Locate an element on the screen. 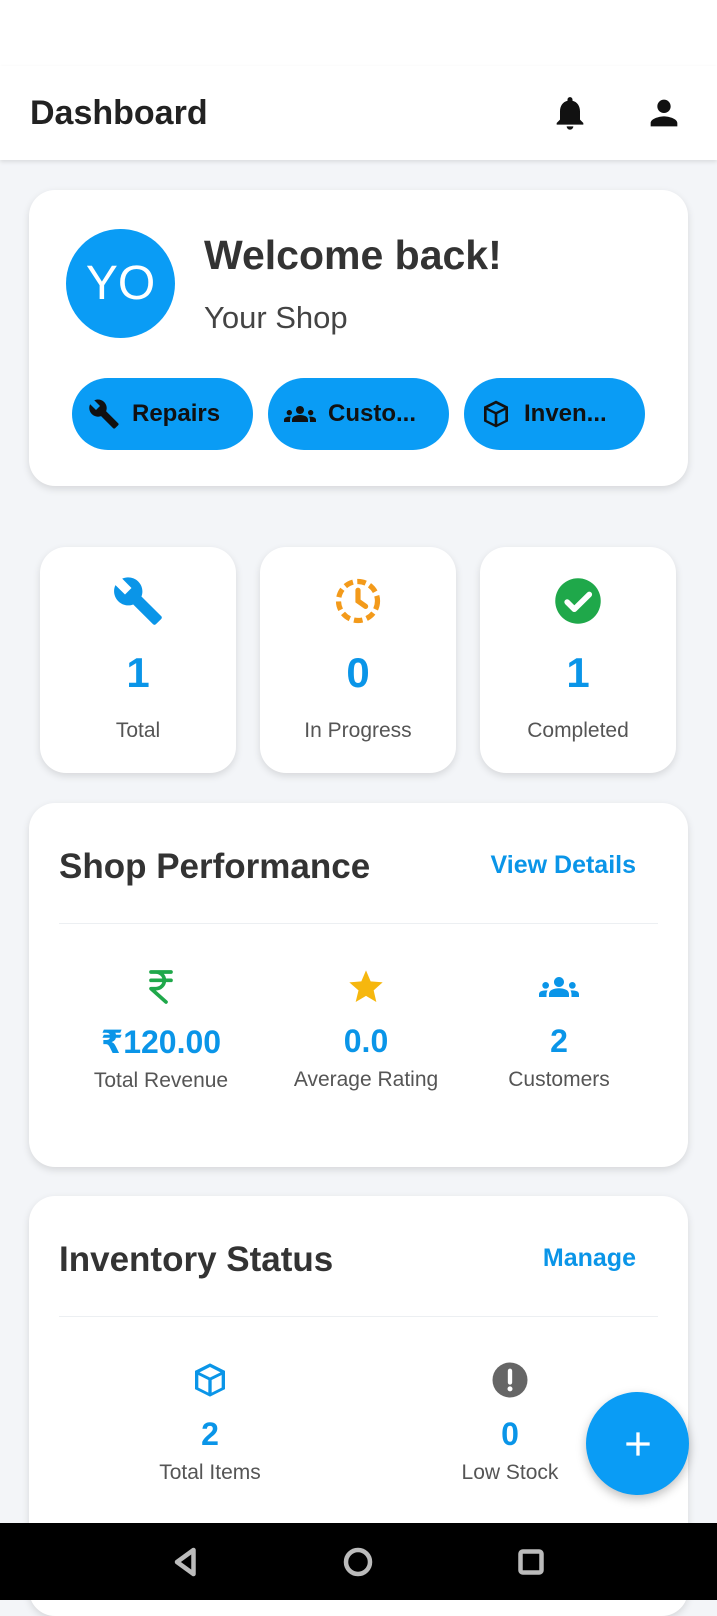 The height and width of the screenshot is (1616, 717). repairs-chip: Repairs is located at coordinates (162, 414).